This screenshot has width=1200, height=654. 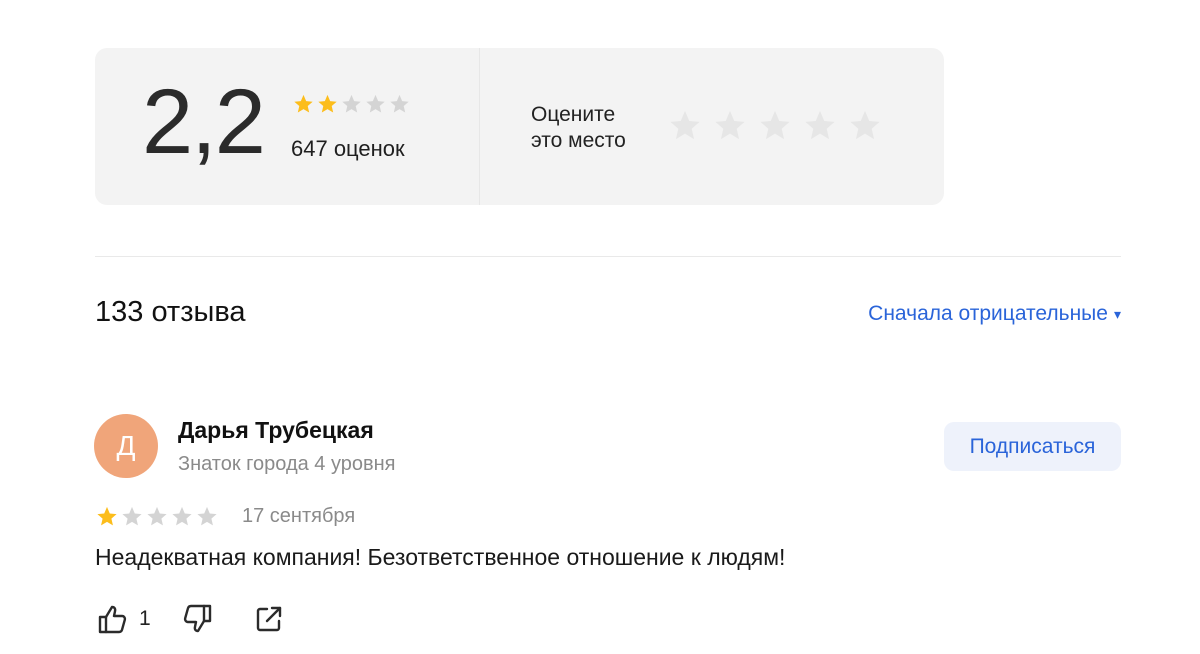 I want to click on rate-star-1-icon, so click(x=685, y=125).